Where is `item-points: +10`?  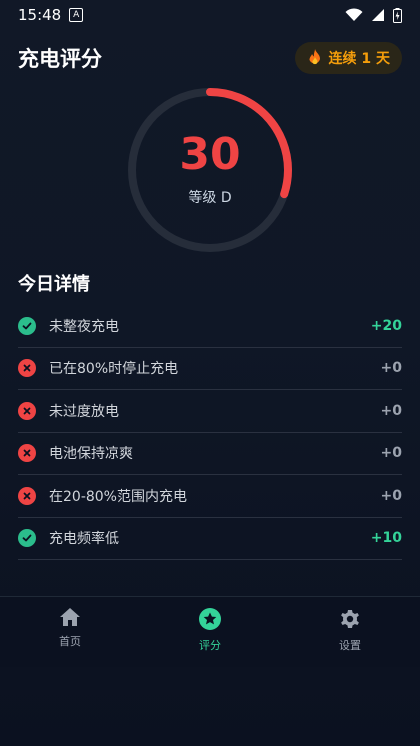
item-points: +10 is located at coordinates (386, 538).